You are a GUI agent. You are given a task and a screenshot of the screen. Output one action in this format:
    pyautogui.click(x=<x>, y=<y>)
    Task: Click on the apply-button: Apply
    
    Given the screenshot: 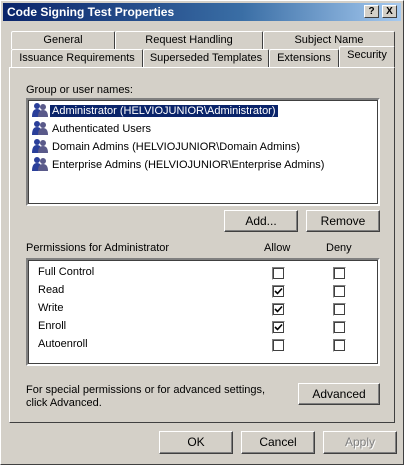 What is the action you would take?
    pyautogui.click(x=360, y=442)
    